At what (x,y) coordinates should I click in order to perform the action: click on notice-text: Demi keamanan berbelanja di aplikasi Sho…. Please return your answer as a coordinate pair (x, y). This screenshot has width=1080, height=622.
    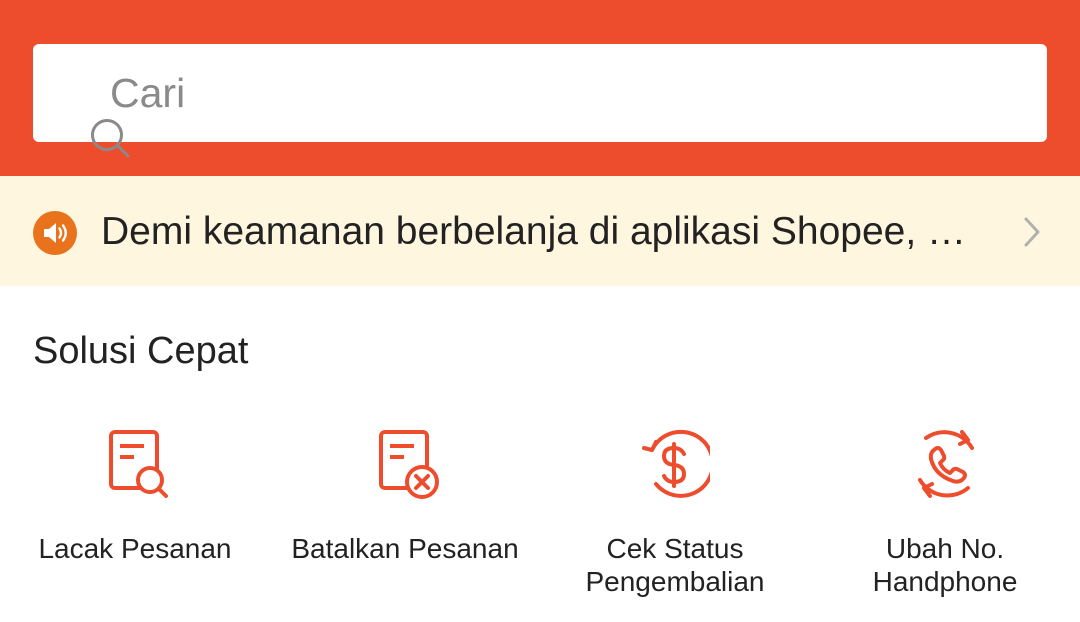
    Looking at the image, I should click on (546, 231).